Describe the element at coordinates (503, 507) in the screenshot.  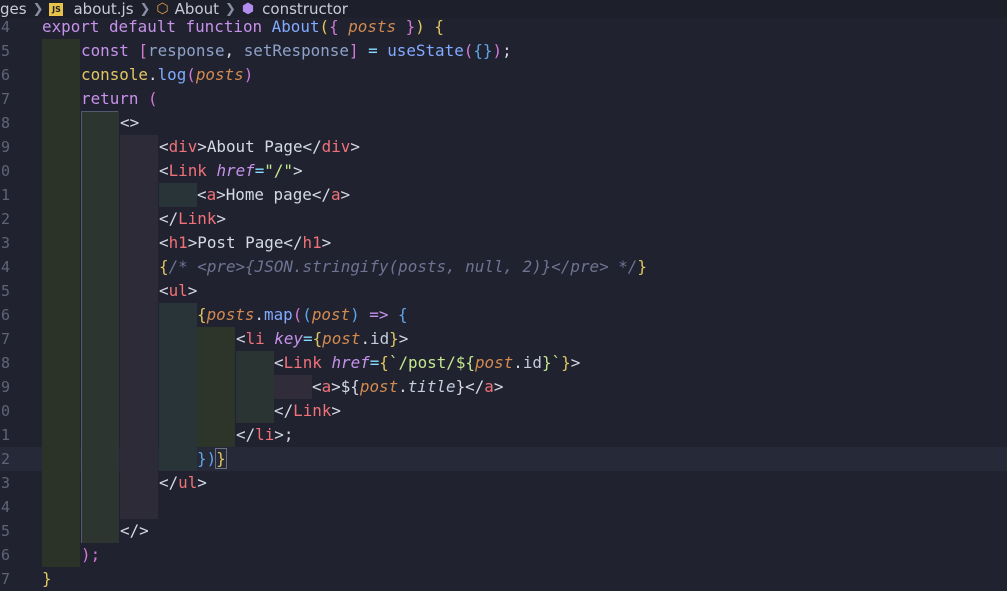
I see `code-line: 4` at that location.